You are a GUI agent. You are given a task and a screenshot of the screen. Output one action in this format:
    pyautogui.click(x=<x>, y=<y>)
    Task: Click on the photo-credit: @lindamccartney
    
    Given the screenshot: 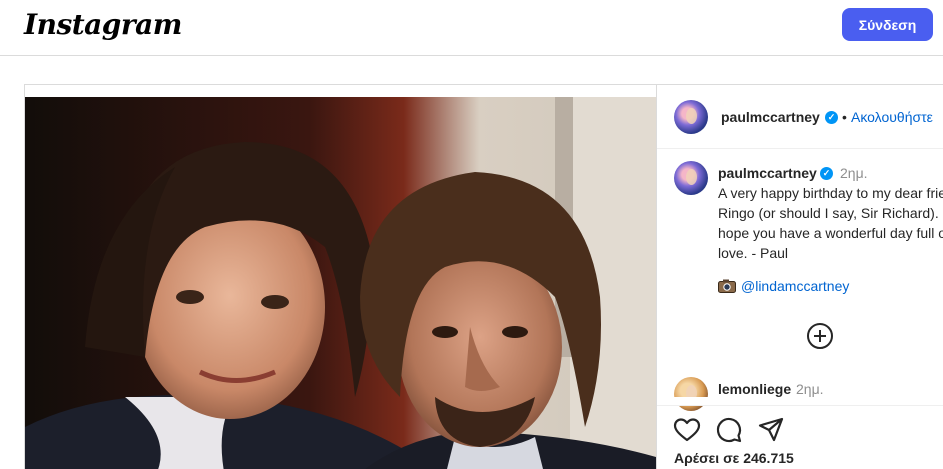 What is the action you would take?
    pyautogui.click(x=783, y=285)
    